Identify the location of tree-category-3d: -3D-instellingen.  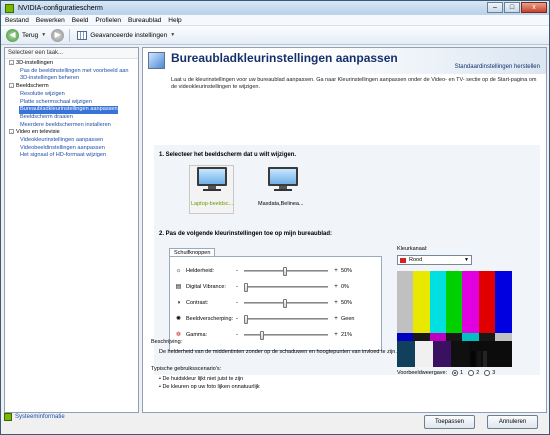
(69, 64).